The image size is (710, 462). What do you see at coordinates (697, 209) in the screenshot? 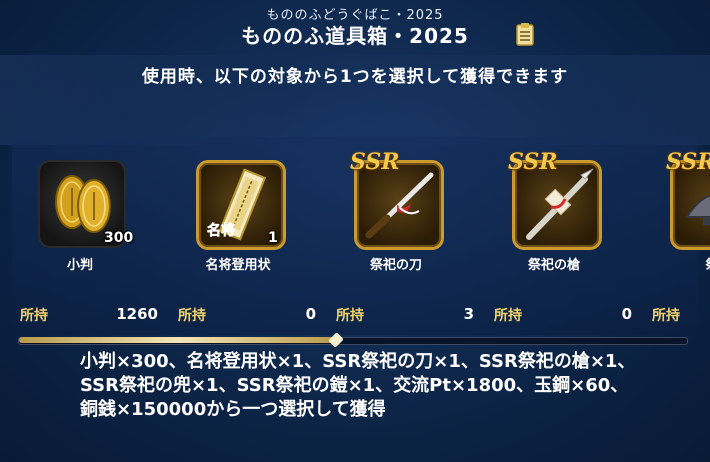
I see `helmet-icon` at bounding box center [697, 209].